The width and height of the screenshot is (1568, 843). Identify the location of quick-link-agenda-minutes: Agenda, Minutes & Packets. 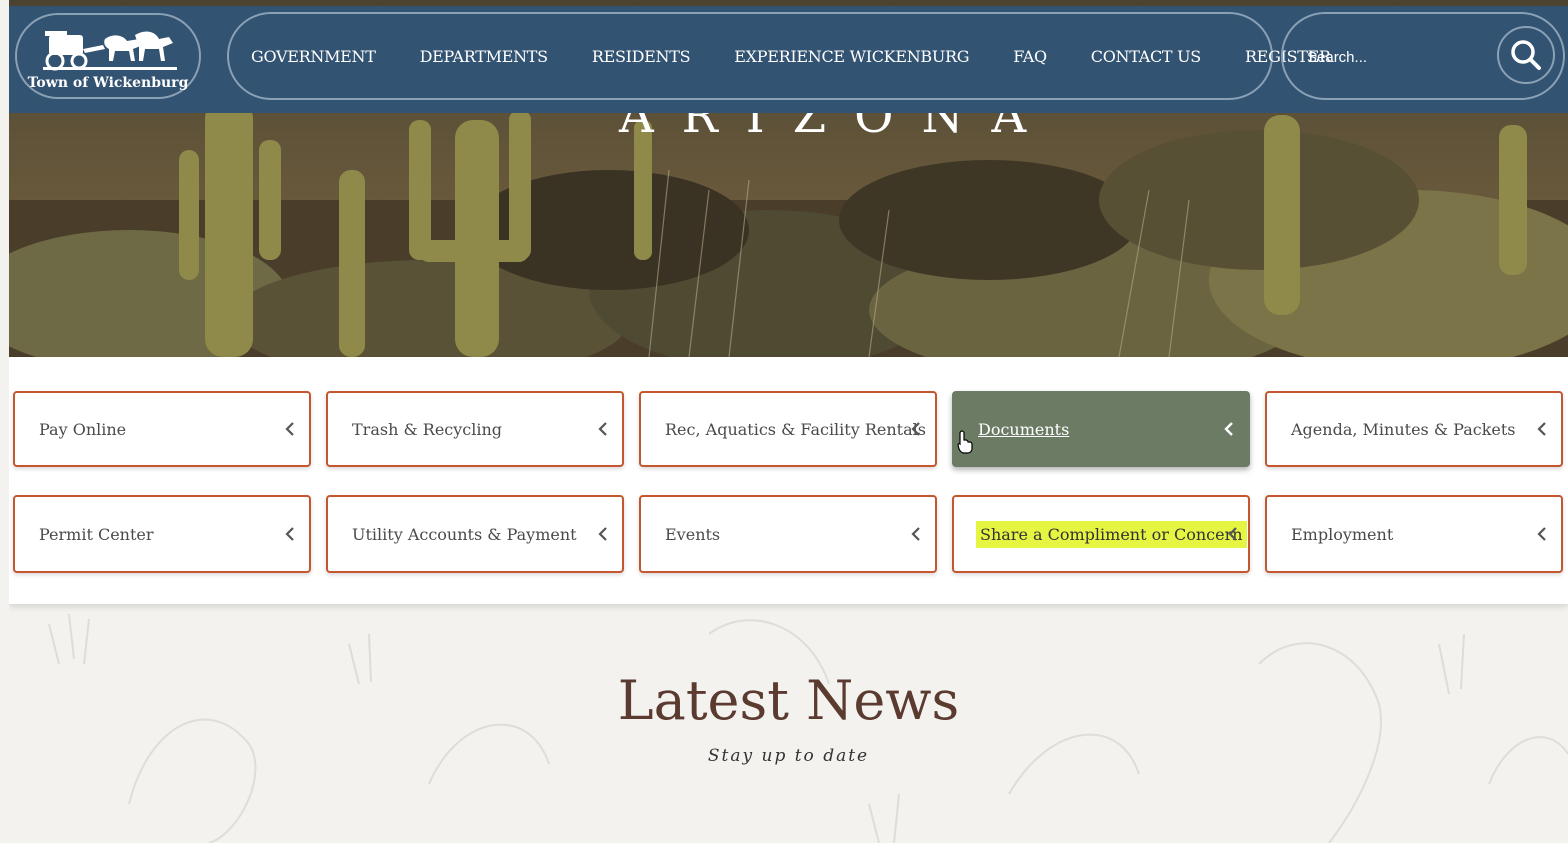
(1414, 429).